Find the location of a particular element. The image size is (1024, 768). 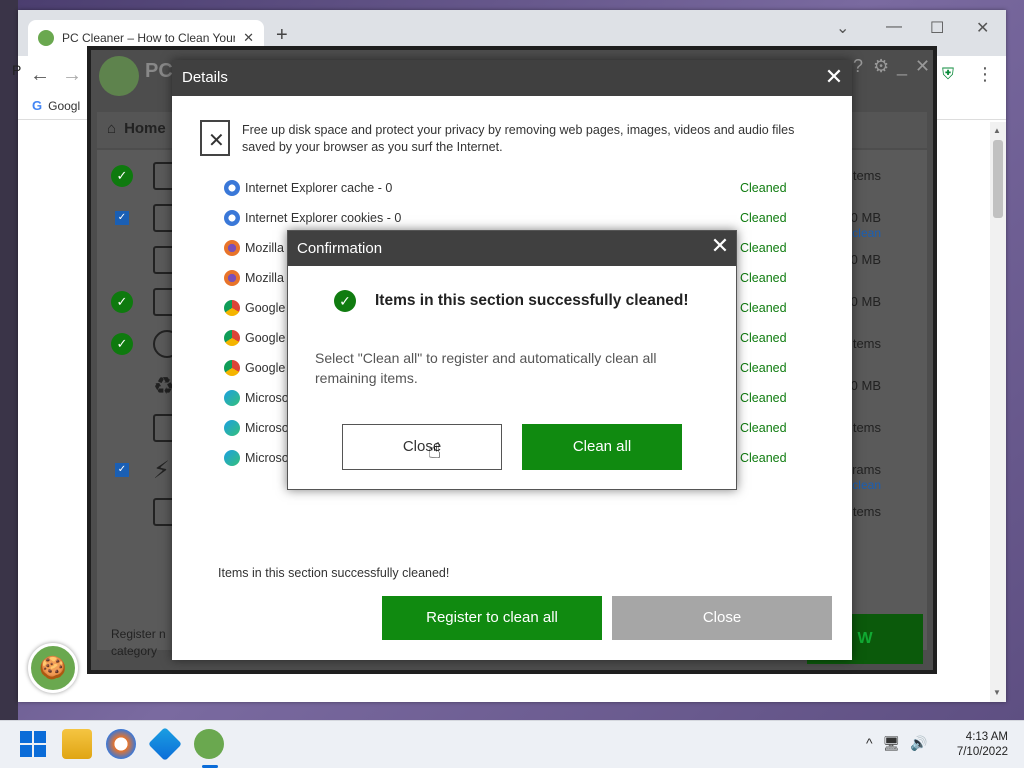

tab-title: PC Cleaner – How to Clean Your is located at coordinates (149, 38).